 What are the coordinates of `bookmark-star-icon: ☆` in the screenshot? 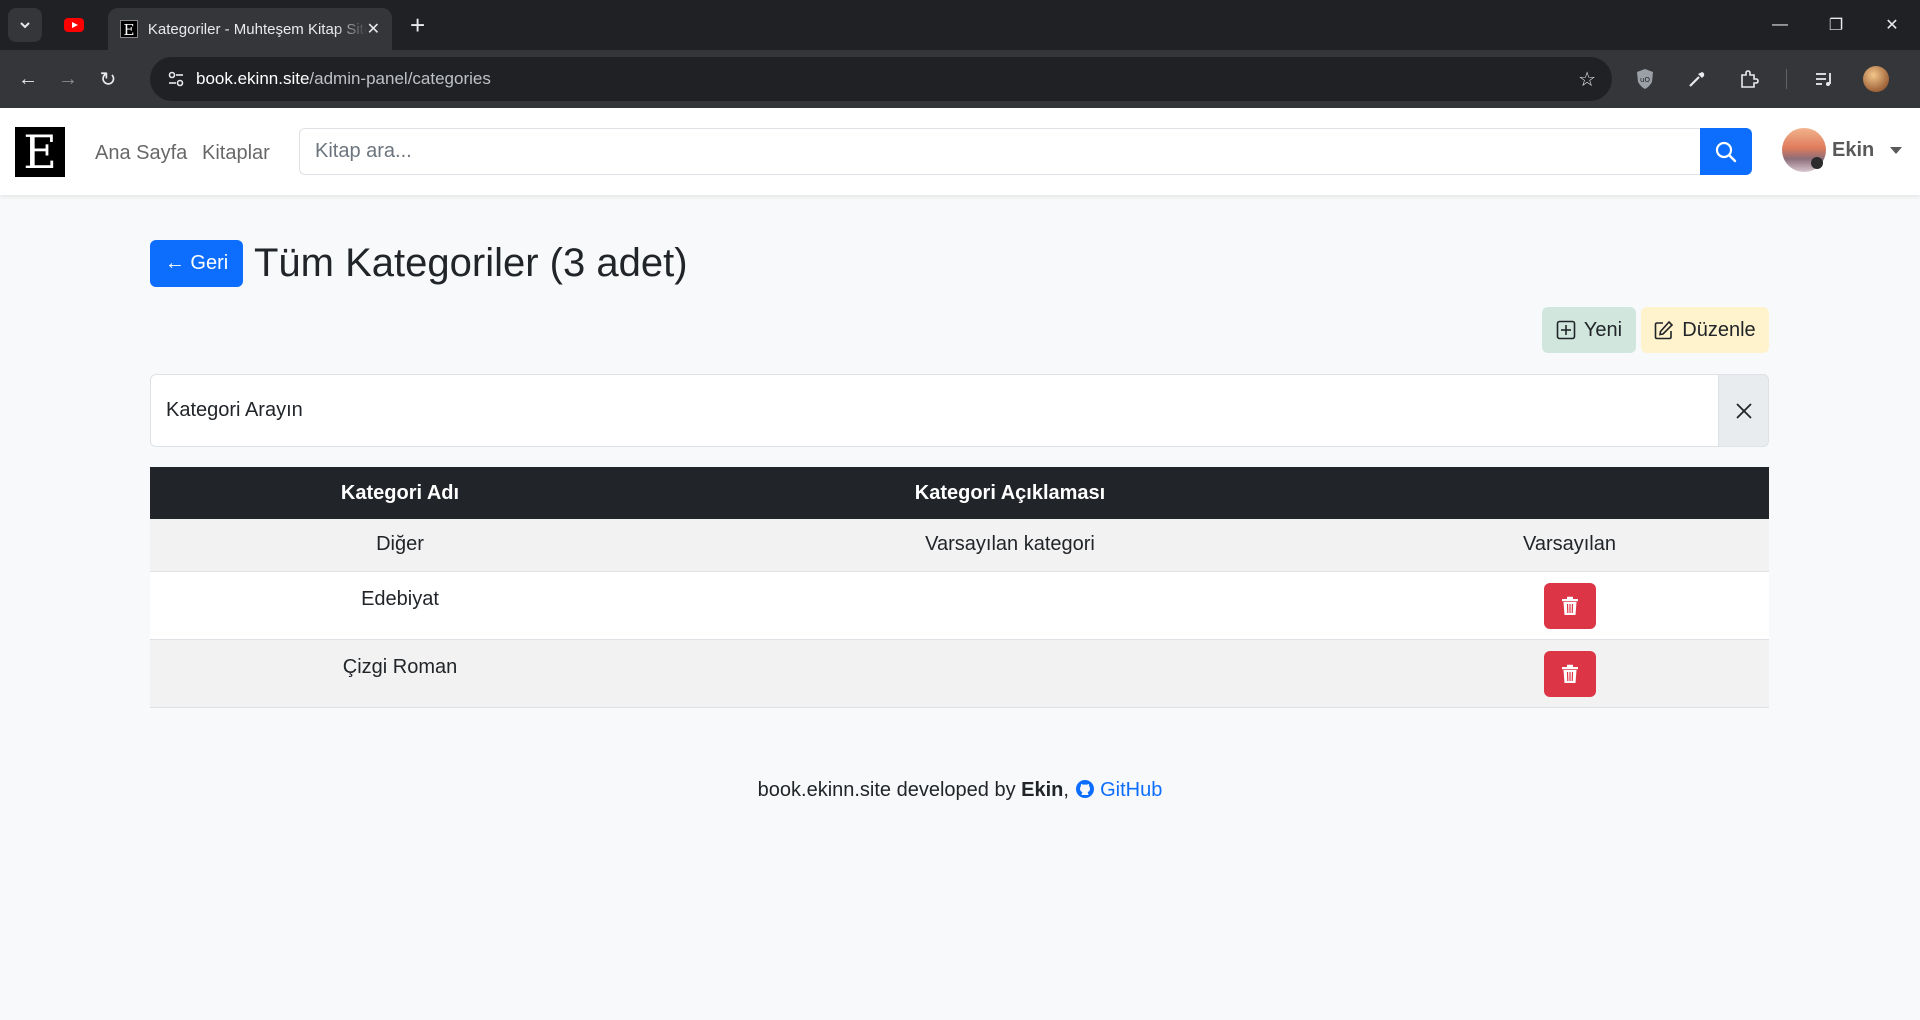 It's located at (1587, 79).